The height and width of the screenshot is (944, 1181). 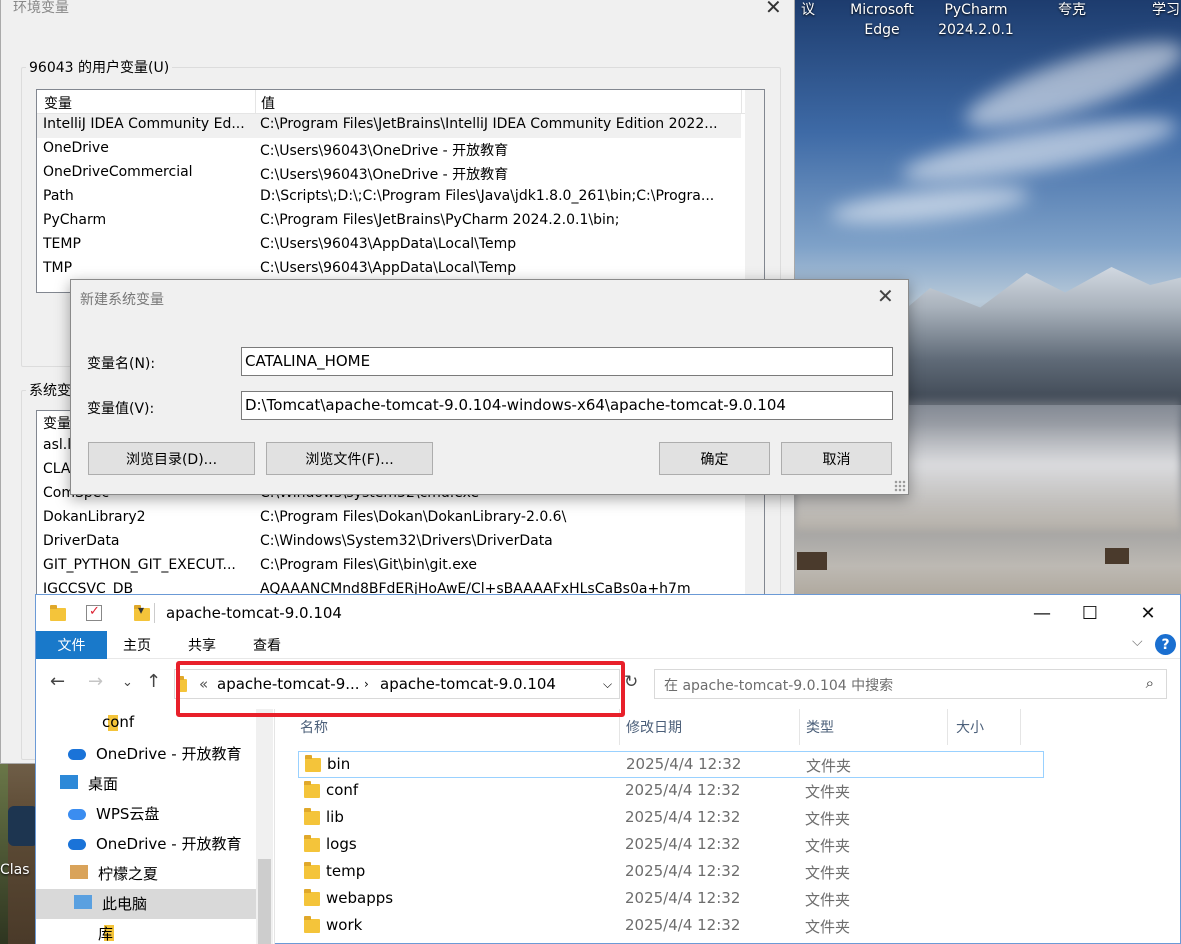 What do you see at coordinates (137, 645) in the screenshot?
I see `tab-home: 主页` at bounding box center [137, 645].